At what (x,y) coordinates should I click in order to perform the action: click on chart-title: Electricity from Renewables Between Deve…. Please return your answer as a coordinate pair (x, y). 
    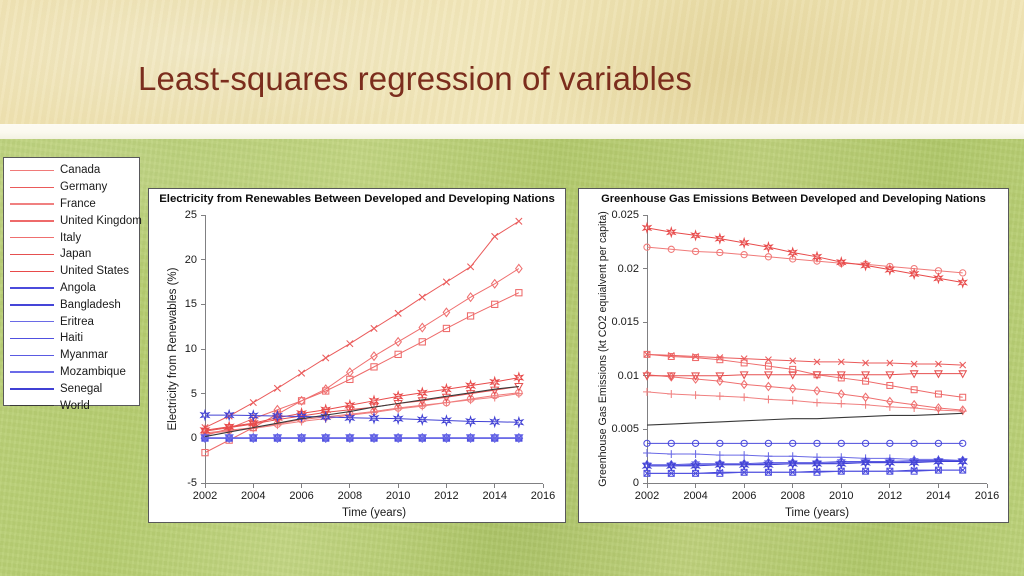
    Looking at the image, I should click on (357, 199).